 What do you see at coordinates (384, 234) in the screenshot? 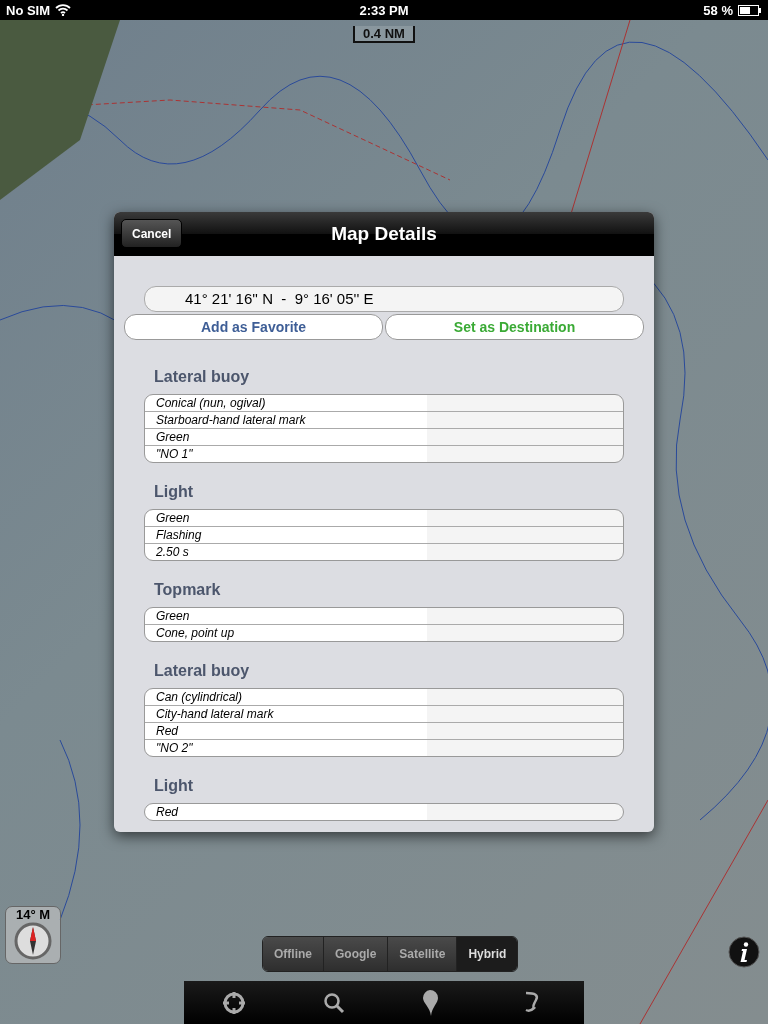
I see `dialog-title: Map Details` at bounding box center [384, 234].